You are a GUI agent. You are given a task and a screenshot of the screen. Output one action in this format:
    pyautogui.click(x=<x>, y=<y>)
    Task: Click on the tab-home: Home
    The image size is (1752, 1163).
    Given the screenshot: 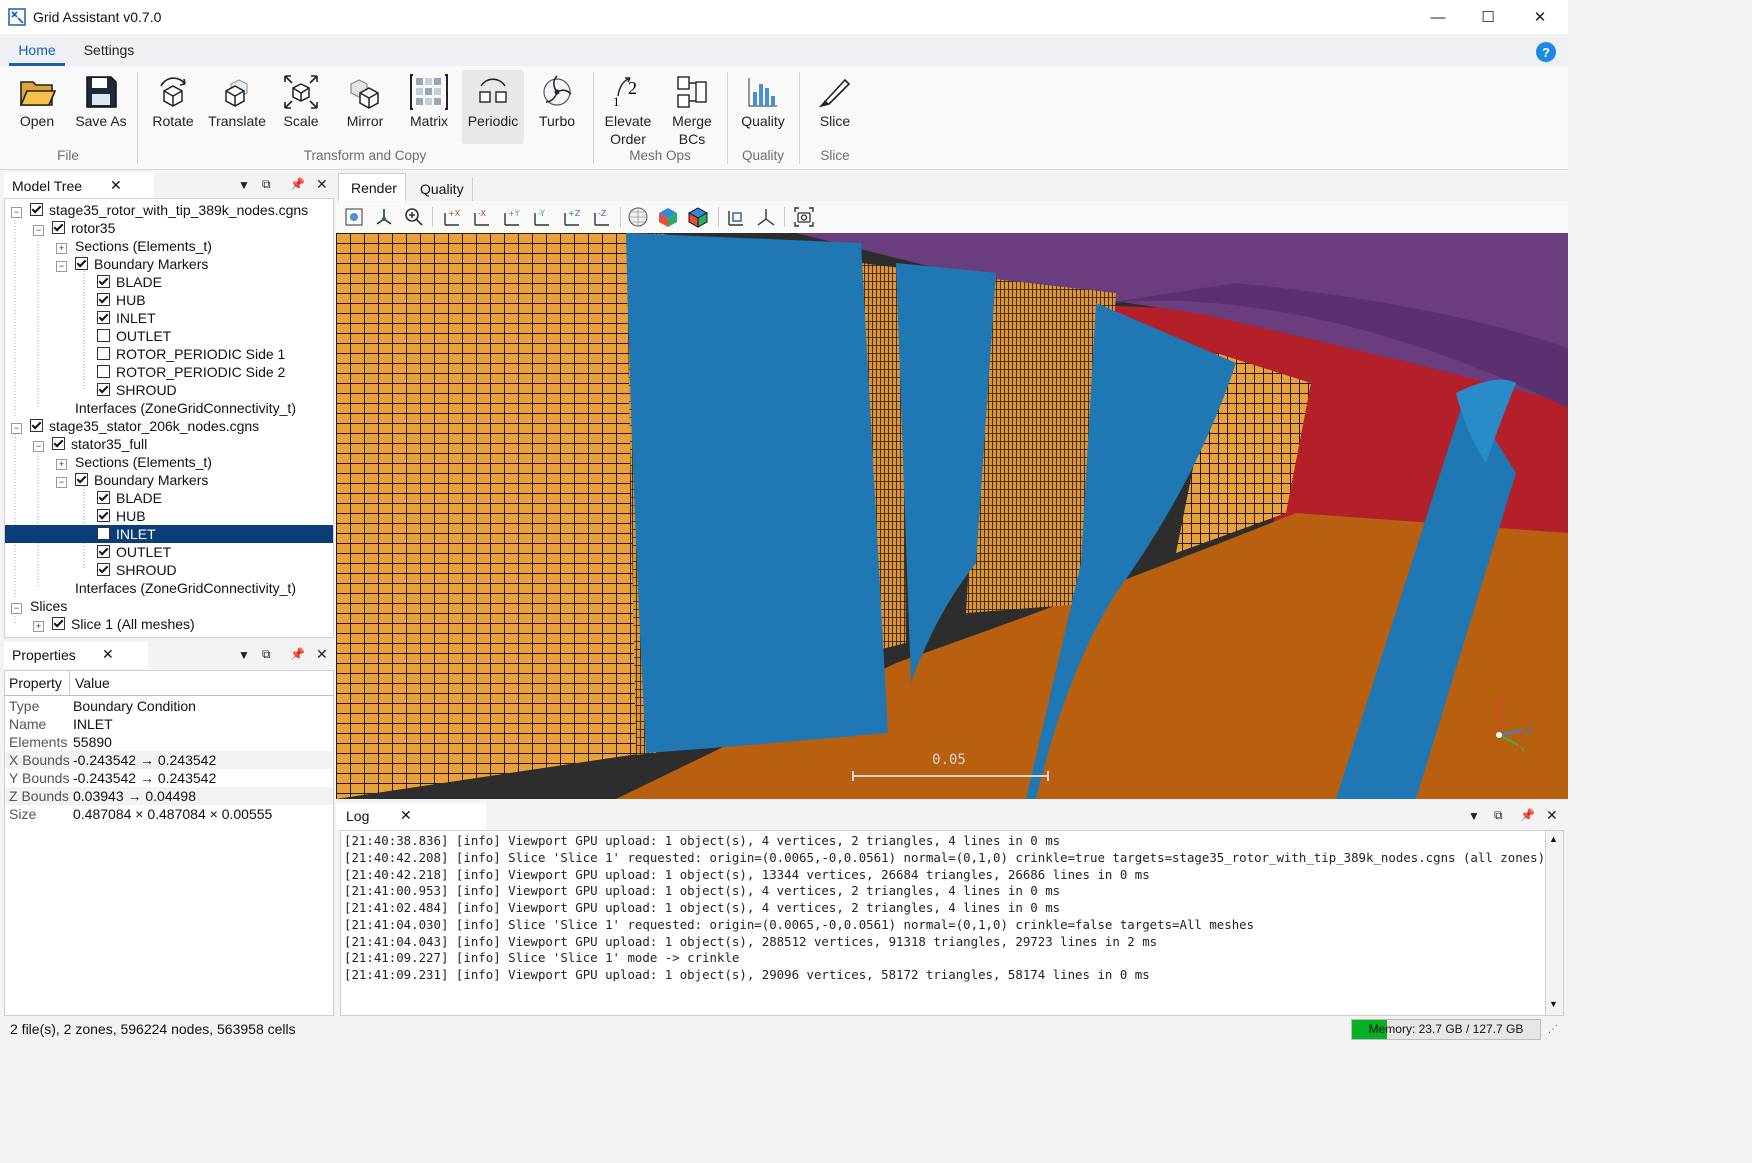 What is the action you would take?
    pyautogui.click(x=37, y=50)
    